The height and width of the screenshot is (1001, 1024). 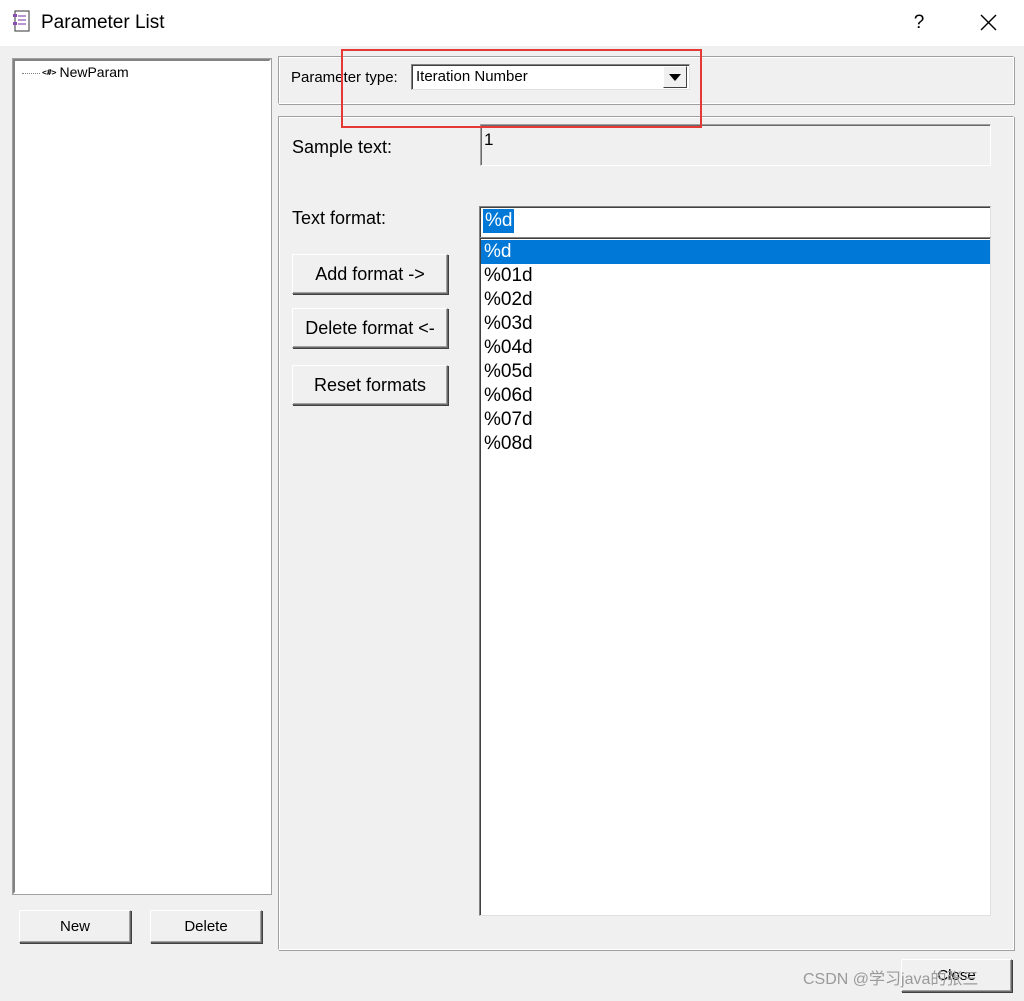 What do you see at coordinates (735, 396) in the screenshot?
I see `list-item: %06d` at bounding box center [735, 396].